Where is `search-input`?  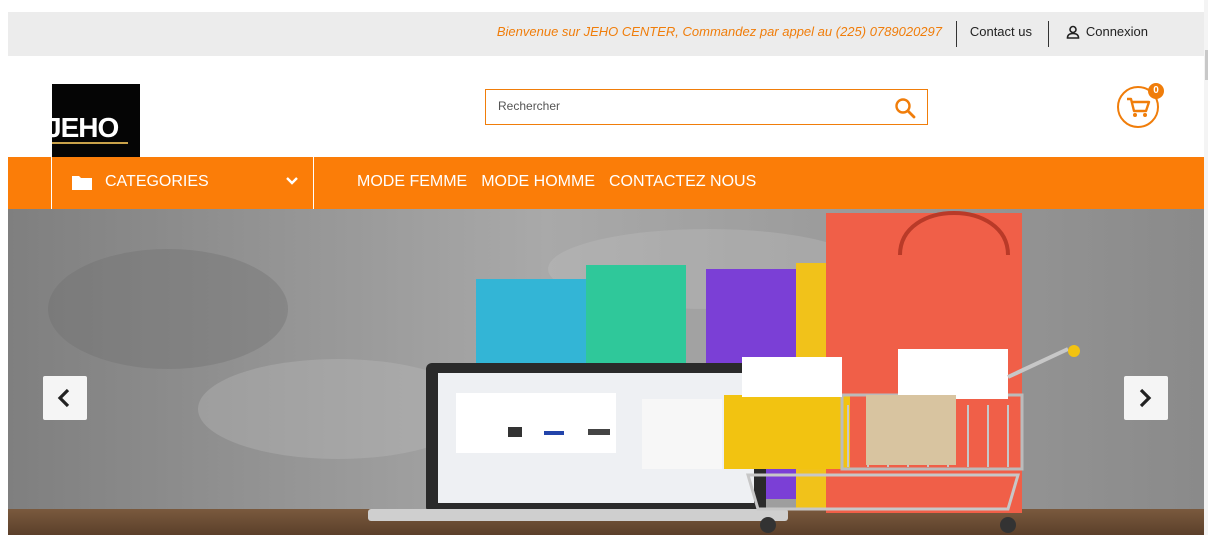 search-input is located at coordinates (688, 106).